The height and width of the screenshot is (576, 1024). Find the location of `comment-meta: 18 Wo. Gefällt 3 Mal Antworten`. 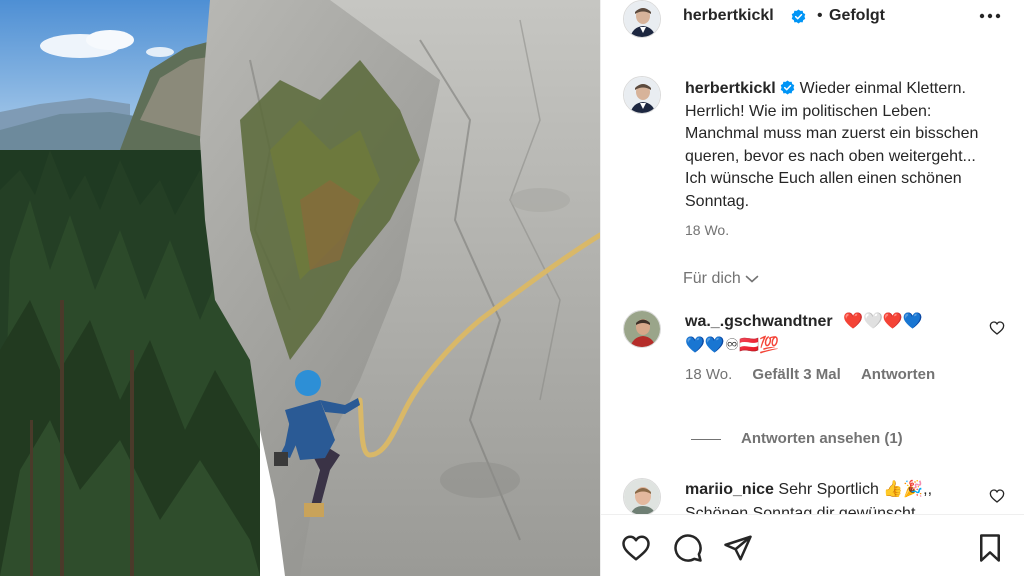

comment-meta: 18 Wo. Gefällt 3 Mal Antworten is located at coordinates (818, 374).